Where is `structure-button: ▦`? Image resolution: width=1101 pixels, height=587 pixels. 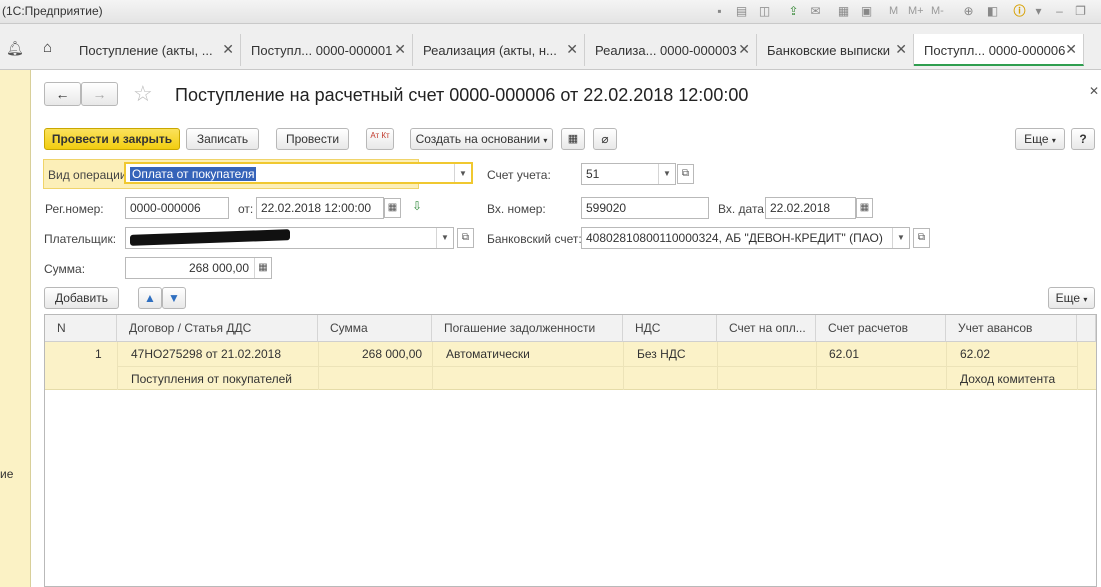
structure-button: ▦ is located at coordinates (573, 139).